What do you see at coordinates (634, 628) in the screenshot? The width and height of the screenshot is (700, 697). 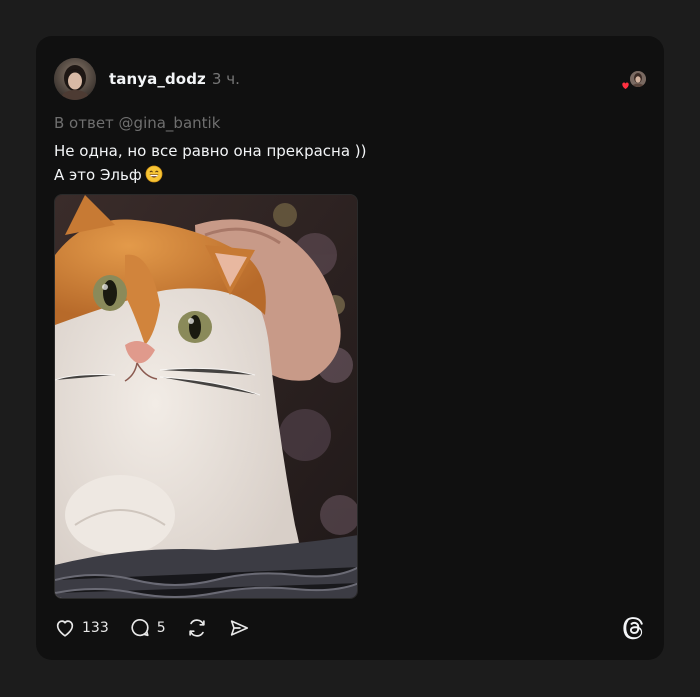 I see `threads-logo-icon` at bounding box center [634, 628].